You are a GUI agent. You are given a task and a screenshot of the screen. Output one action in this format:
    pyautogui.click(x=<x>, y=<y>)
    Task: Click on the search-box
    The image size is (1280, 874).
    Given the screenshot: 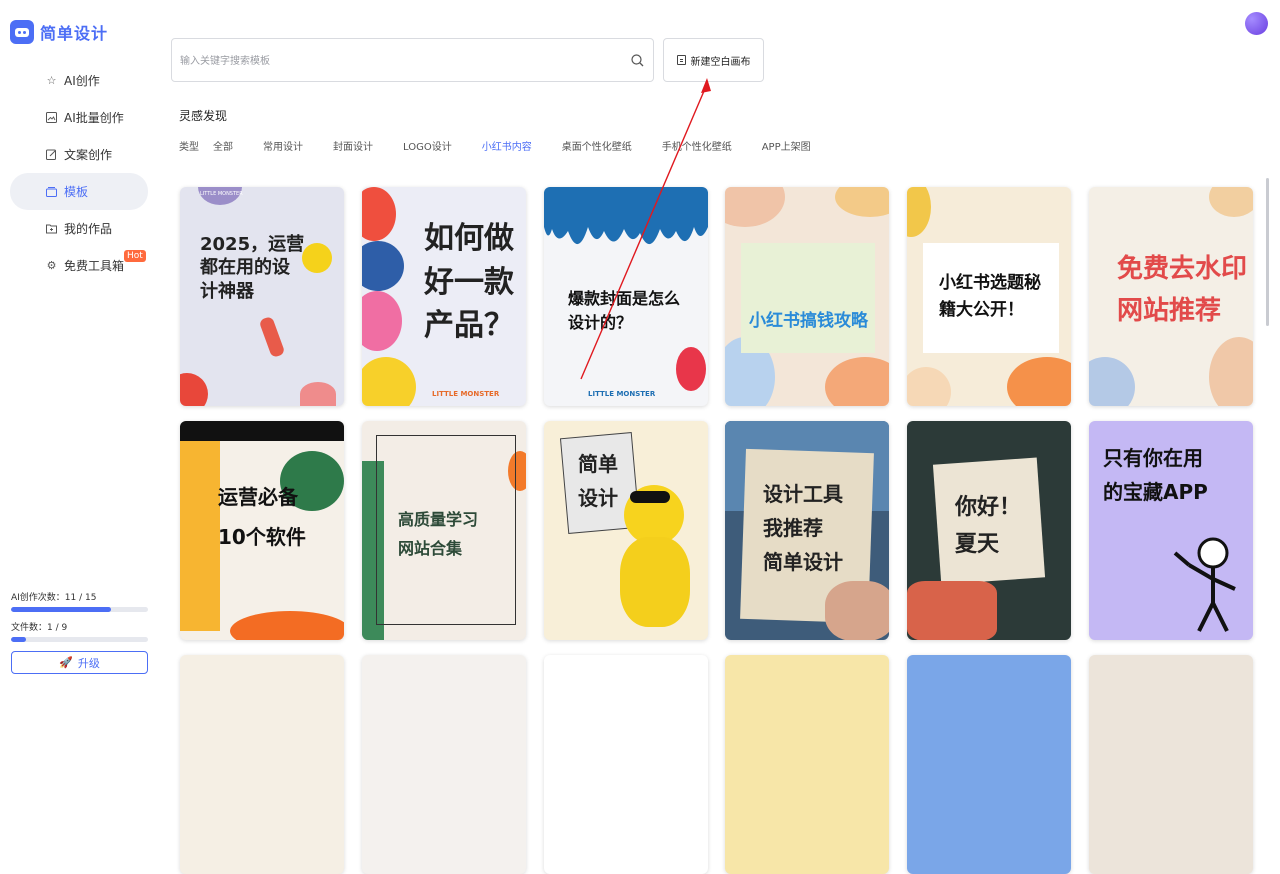 What is the action you would take?
    pyautogui.click(x=412, y=60)
    